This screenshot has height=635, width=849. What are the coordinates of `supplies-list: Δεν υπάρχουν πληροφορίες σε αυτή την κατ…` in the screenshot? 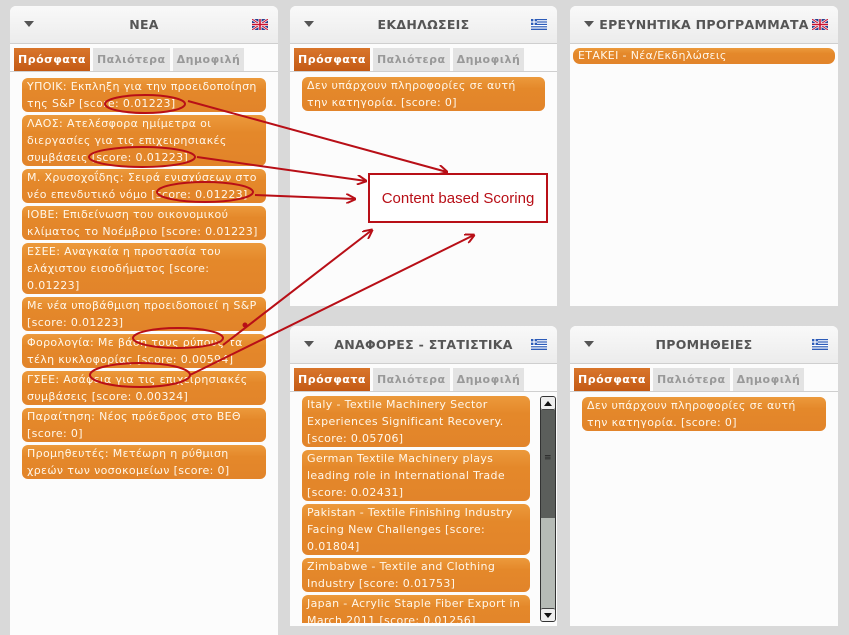 It's located at (704, 411).